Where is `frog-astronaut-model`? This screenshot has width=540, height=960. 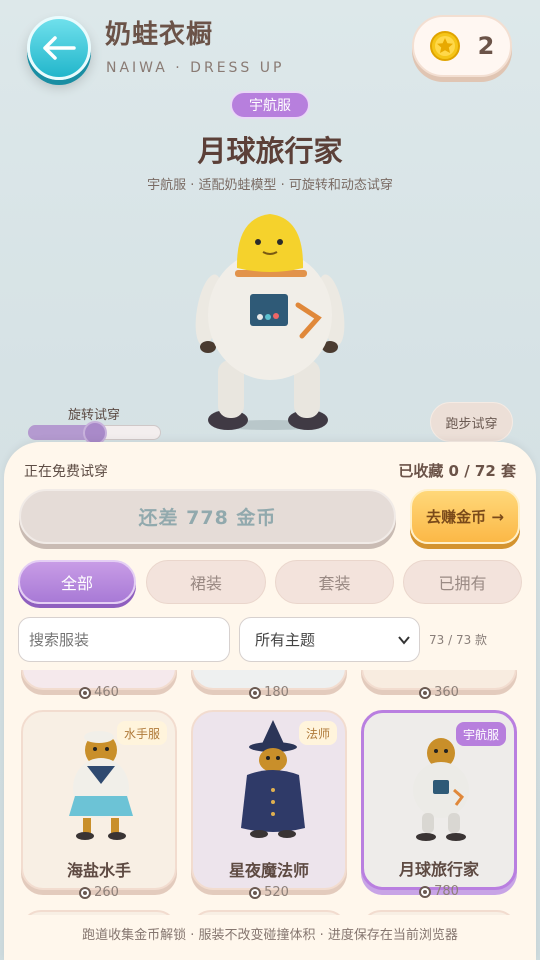 frog-astronaut-model is located at coordinates (270, 322).